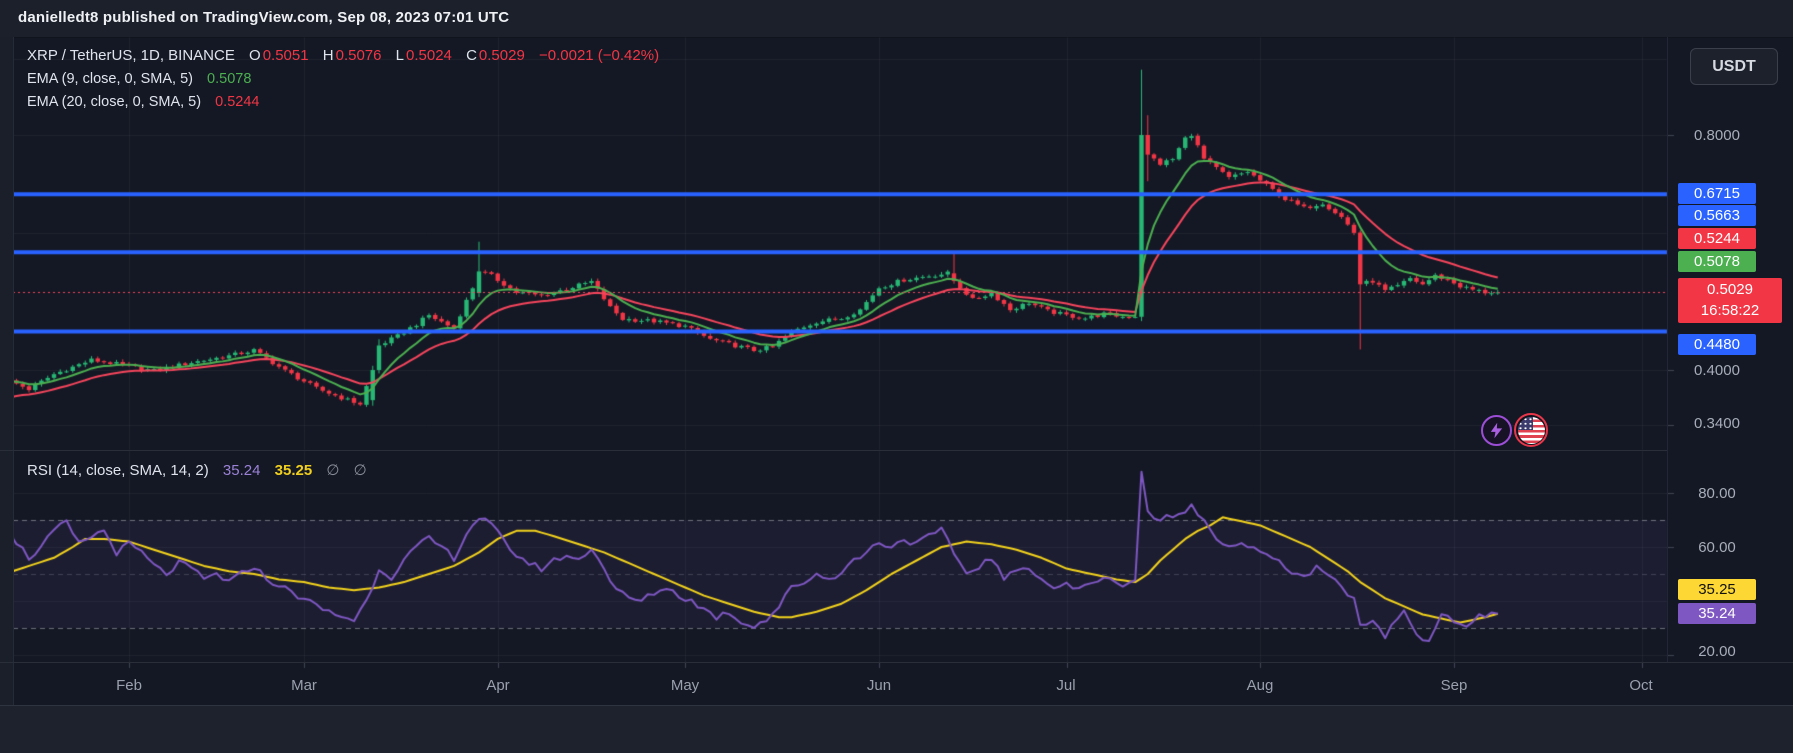  Describe the element at coordinates (1717, 215) in the screenshot. I see `level-label-5663: 0.5663` at that location.